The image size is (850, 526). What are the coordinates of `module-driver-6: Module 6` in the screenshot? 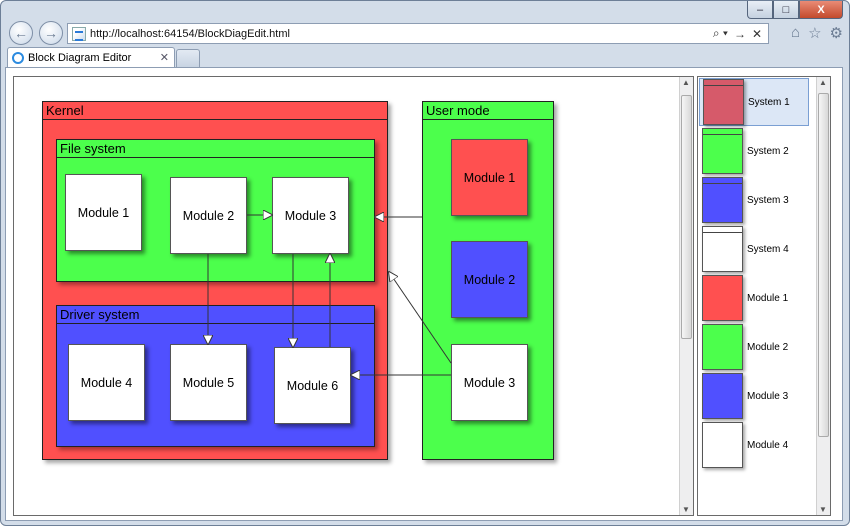 It's located at (312, 385).